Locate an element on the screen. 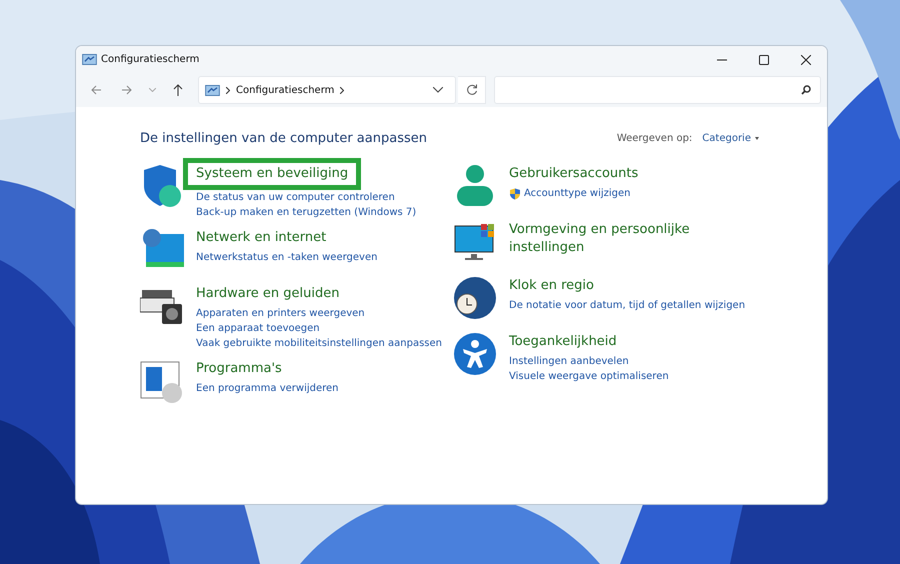 The height and width of the screenshot is (564, 900). caret-icon is located at coordinates (757, 138).